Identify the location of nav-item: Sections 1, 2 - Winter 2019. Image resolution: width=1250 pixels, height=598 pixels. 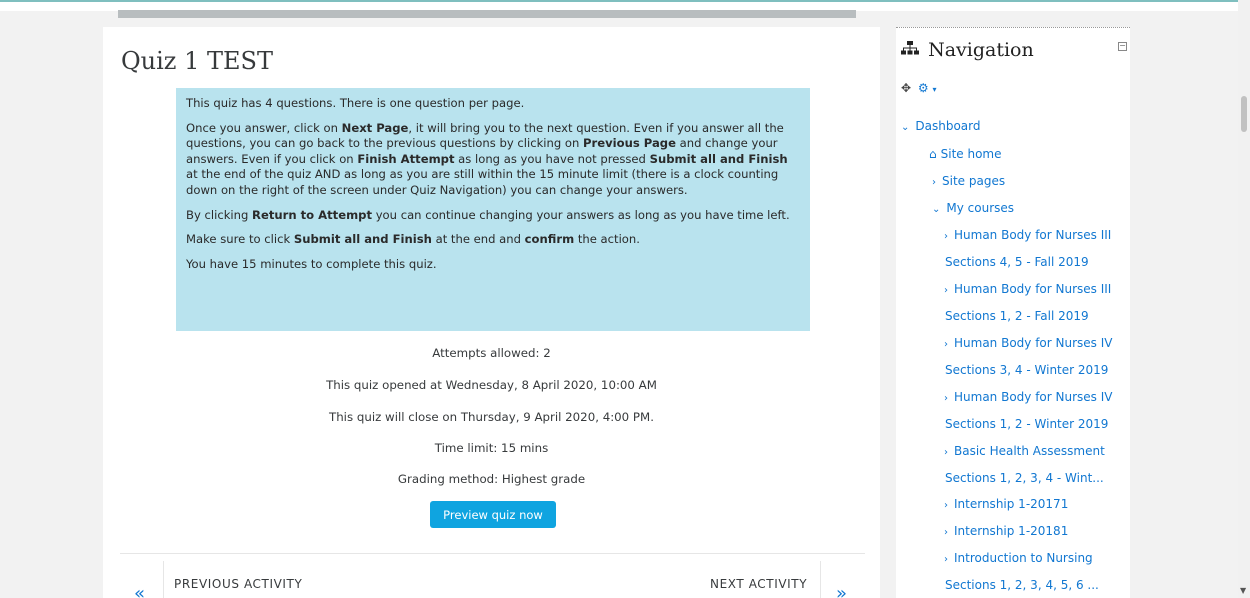
(1026, 424).